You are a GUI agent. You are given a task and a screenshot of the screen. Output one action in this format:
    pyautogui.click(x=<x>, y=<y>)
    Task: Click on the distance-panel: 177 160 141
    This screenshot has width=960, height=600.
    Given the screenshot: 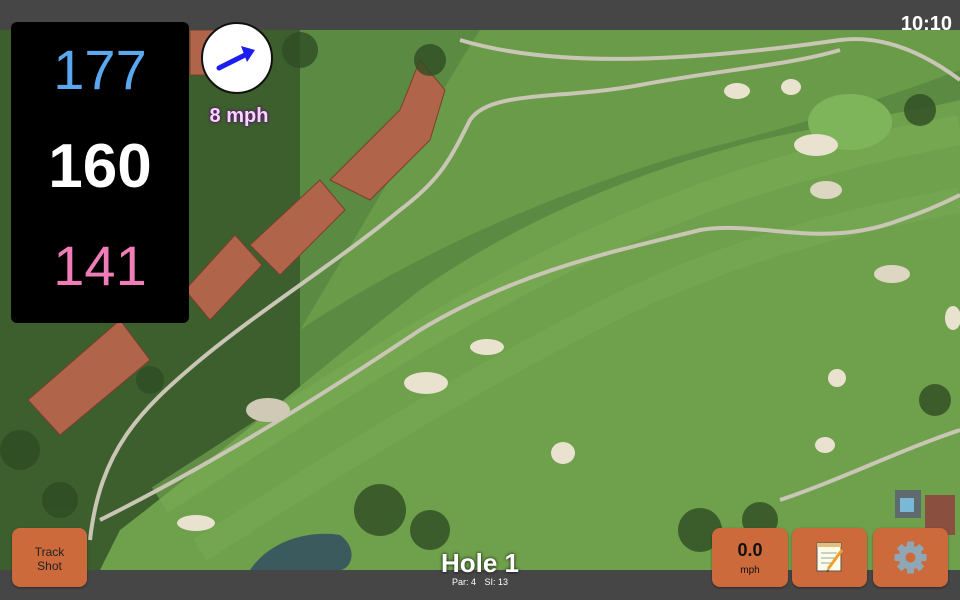 What is the action you would take?
    pyautogui.click(x=100, y=172)
    